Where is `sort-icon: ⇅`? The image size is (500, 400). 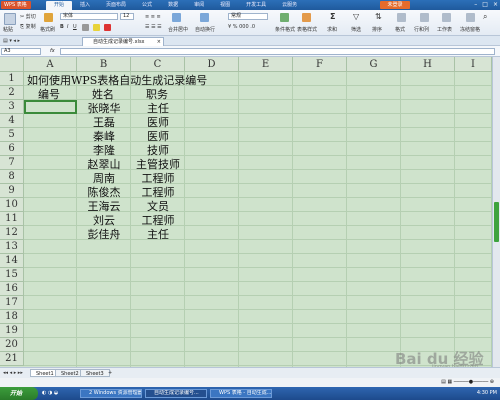
sort-icon: ⇅ is located at coordinates (378, 17).